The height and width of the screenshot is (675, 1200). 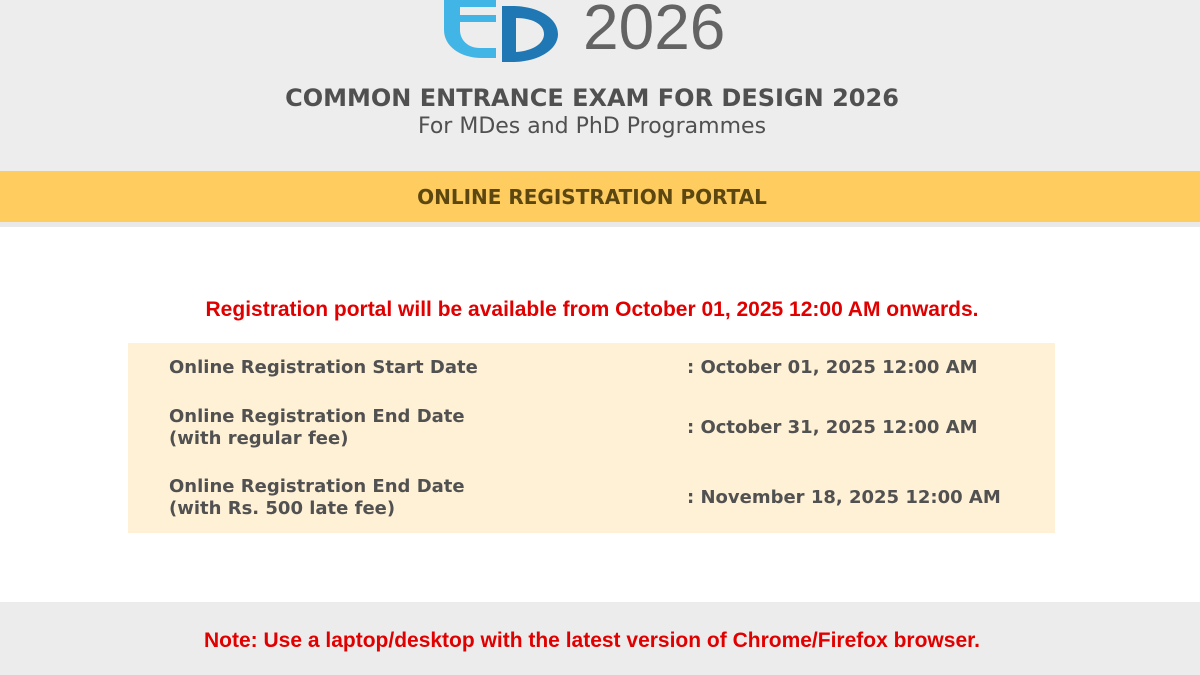 I want to click on date-label-line: Online Registration Start Date, so click(x=323, y=367).